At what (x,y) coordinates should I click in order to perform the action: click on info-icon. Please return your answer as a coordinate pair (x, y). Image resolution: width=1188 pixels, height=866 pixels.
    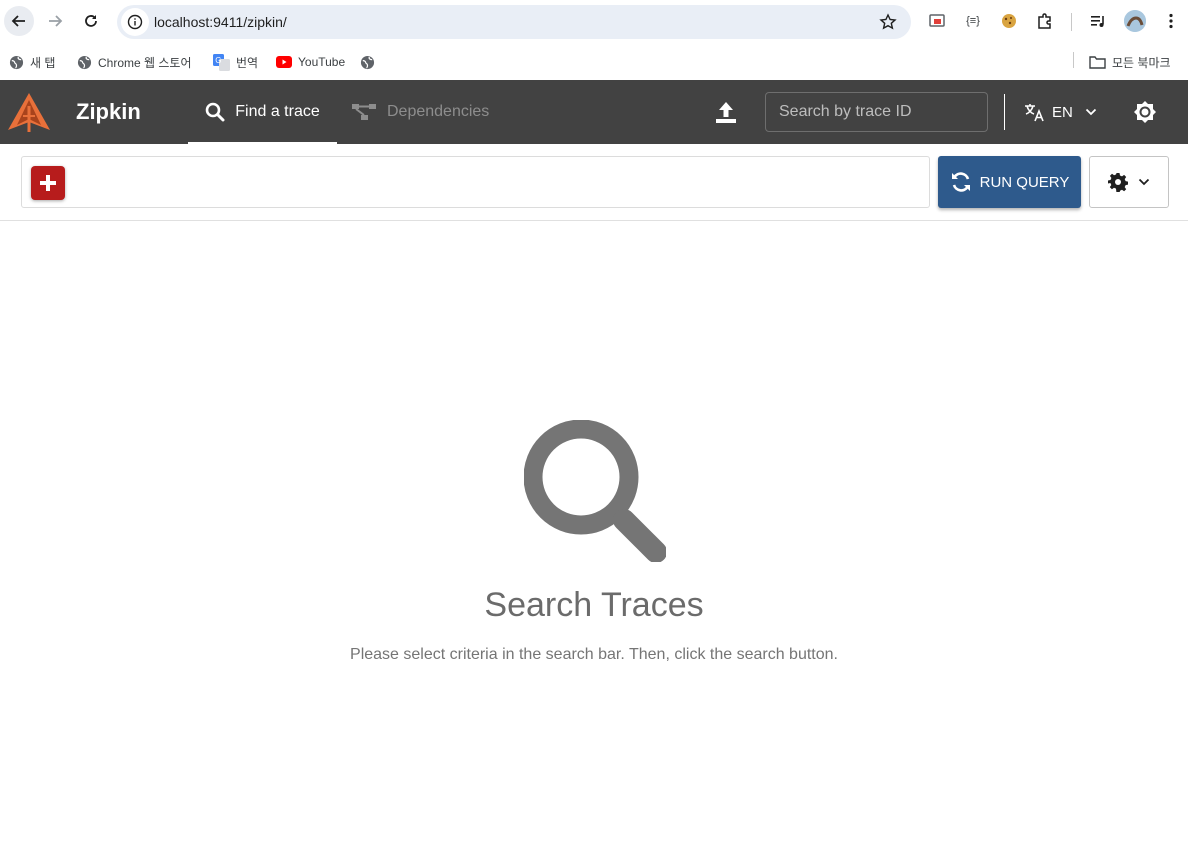
    Looking at the image, I should click on (135, 22).